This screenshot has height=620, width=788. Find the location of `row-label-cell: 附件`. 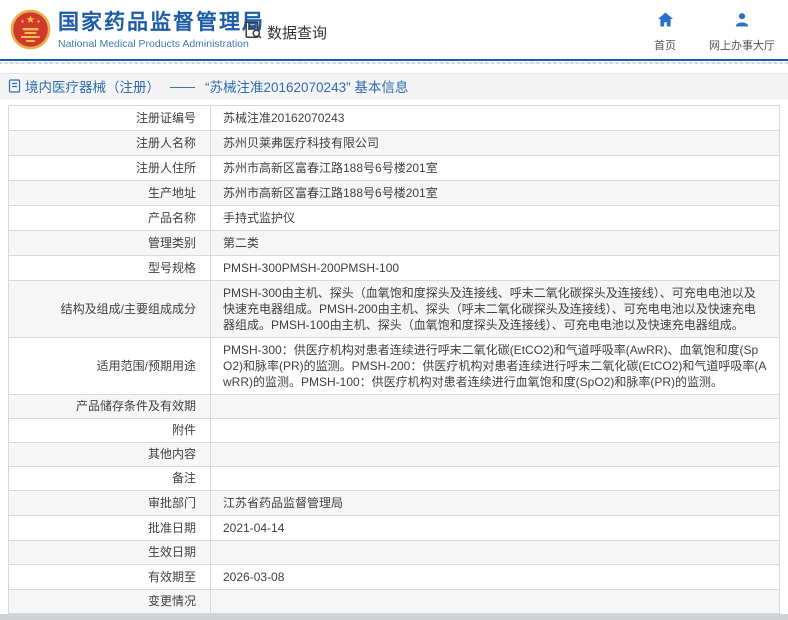

row-label-cell: 附件 is located at coordinates (109, 430).